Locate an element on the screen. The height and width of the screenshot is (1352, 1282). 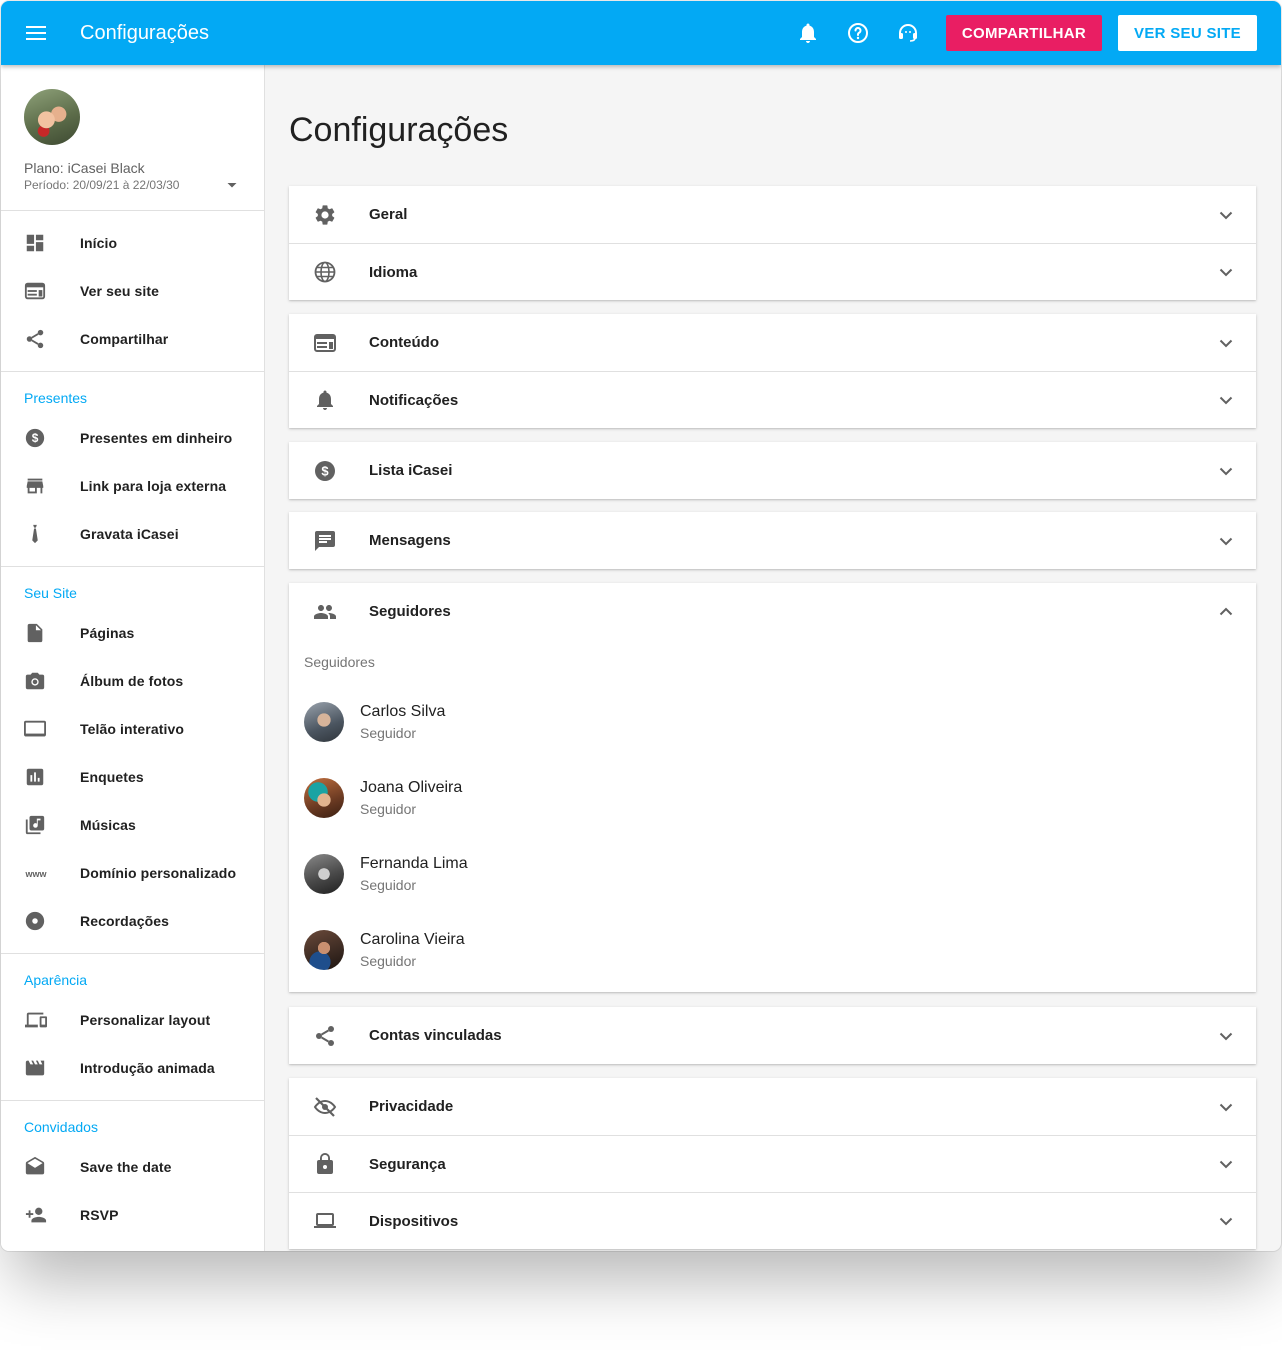
row-dispositivos: Dispositivos is located at coordinates (772, 1220).